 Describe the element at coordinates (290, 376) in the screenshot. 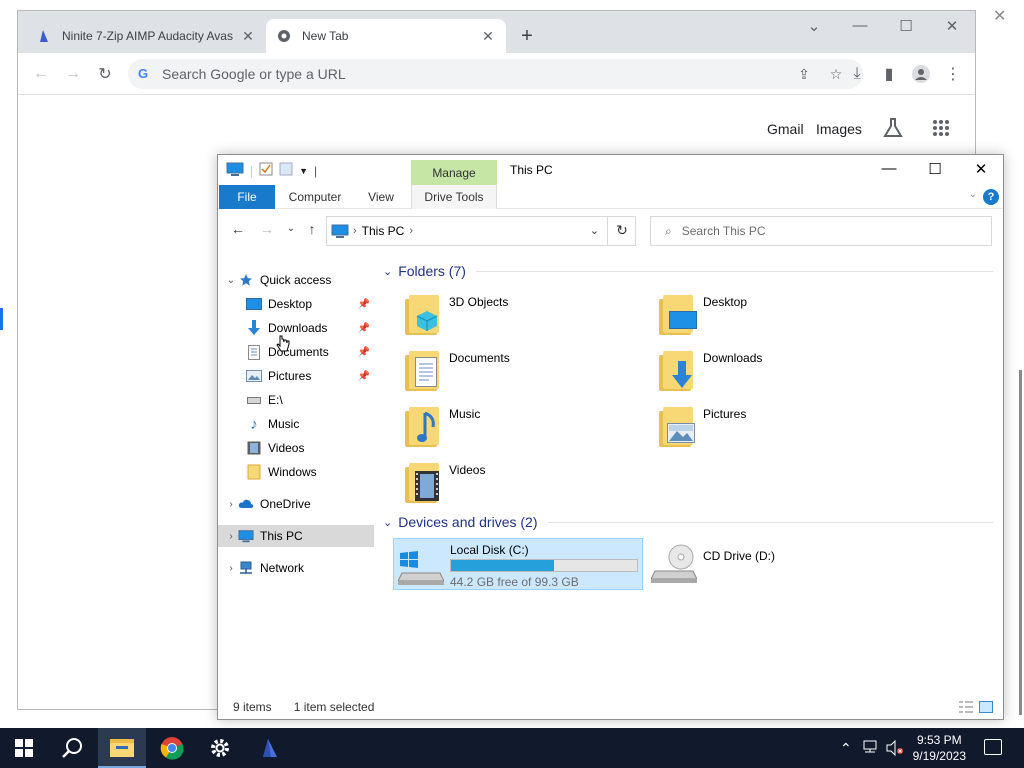

I see `nav-label: Pictures` at that location.